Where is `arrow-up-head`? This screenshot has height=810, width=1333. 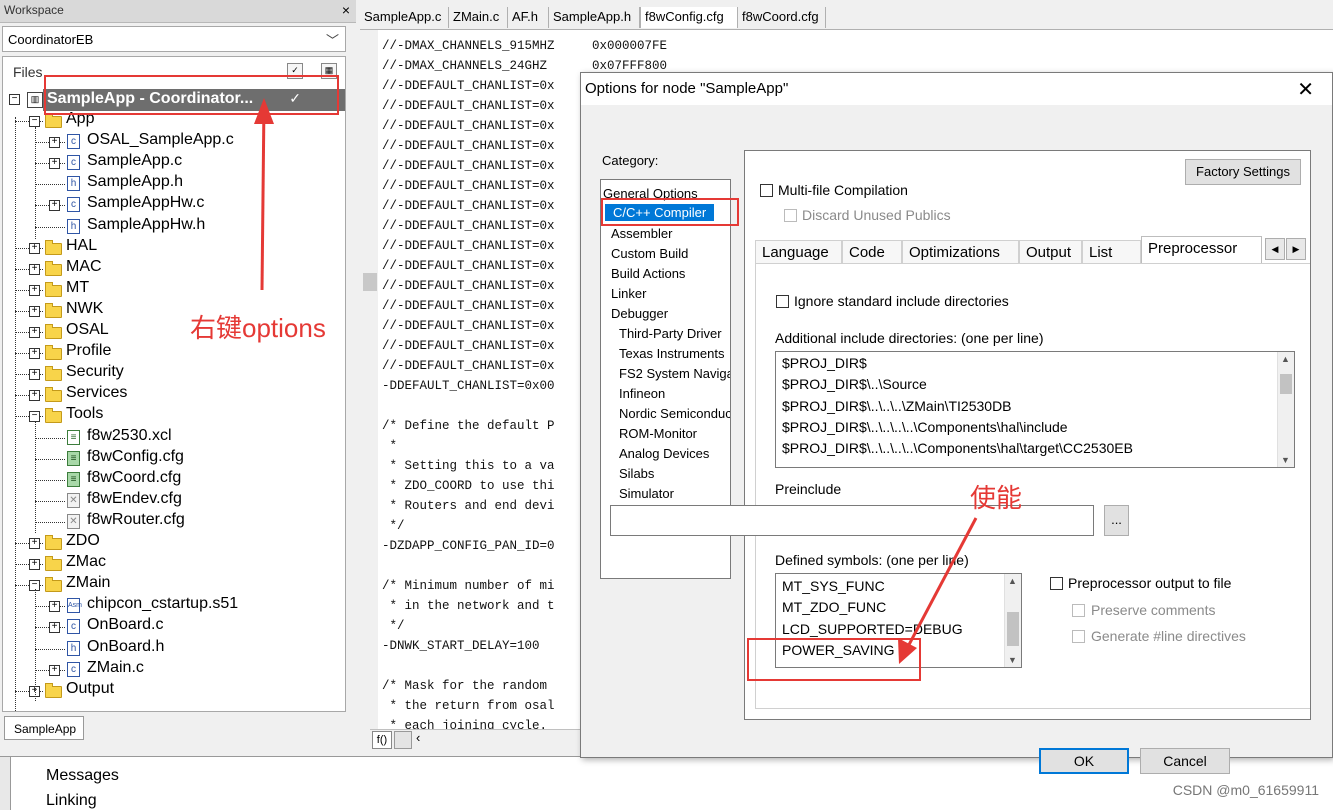 arrow-up-head is located at coordinates (264, 111).